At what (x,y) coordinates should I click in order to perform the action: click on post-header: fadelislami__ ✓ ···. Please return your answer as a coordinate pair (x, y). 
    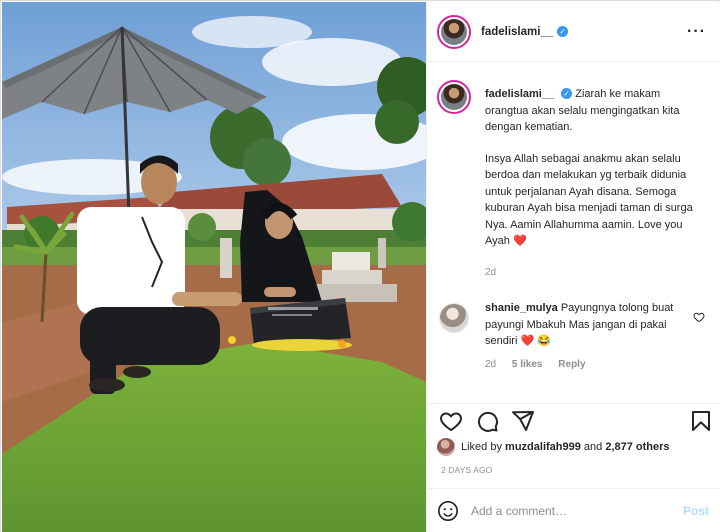
    Looking at the image, I should click on (573, 32).